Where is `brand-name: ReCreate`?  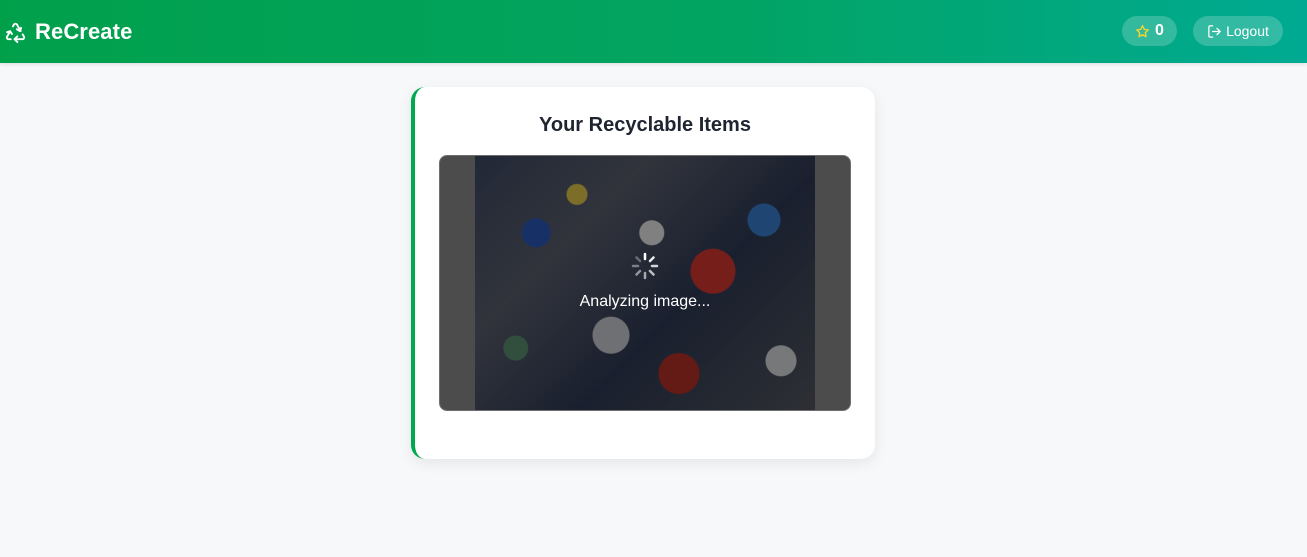 brand-name: ReCreate is located at coordinates (84, 31).